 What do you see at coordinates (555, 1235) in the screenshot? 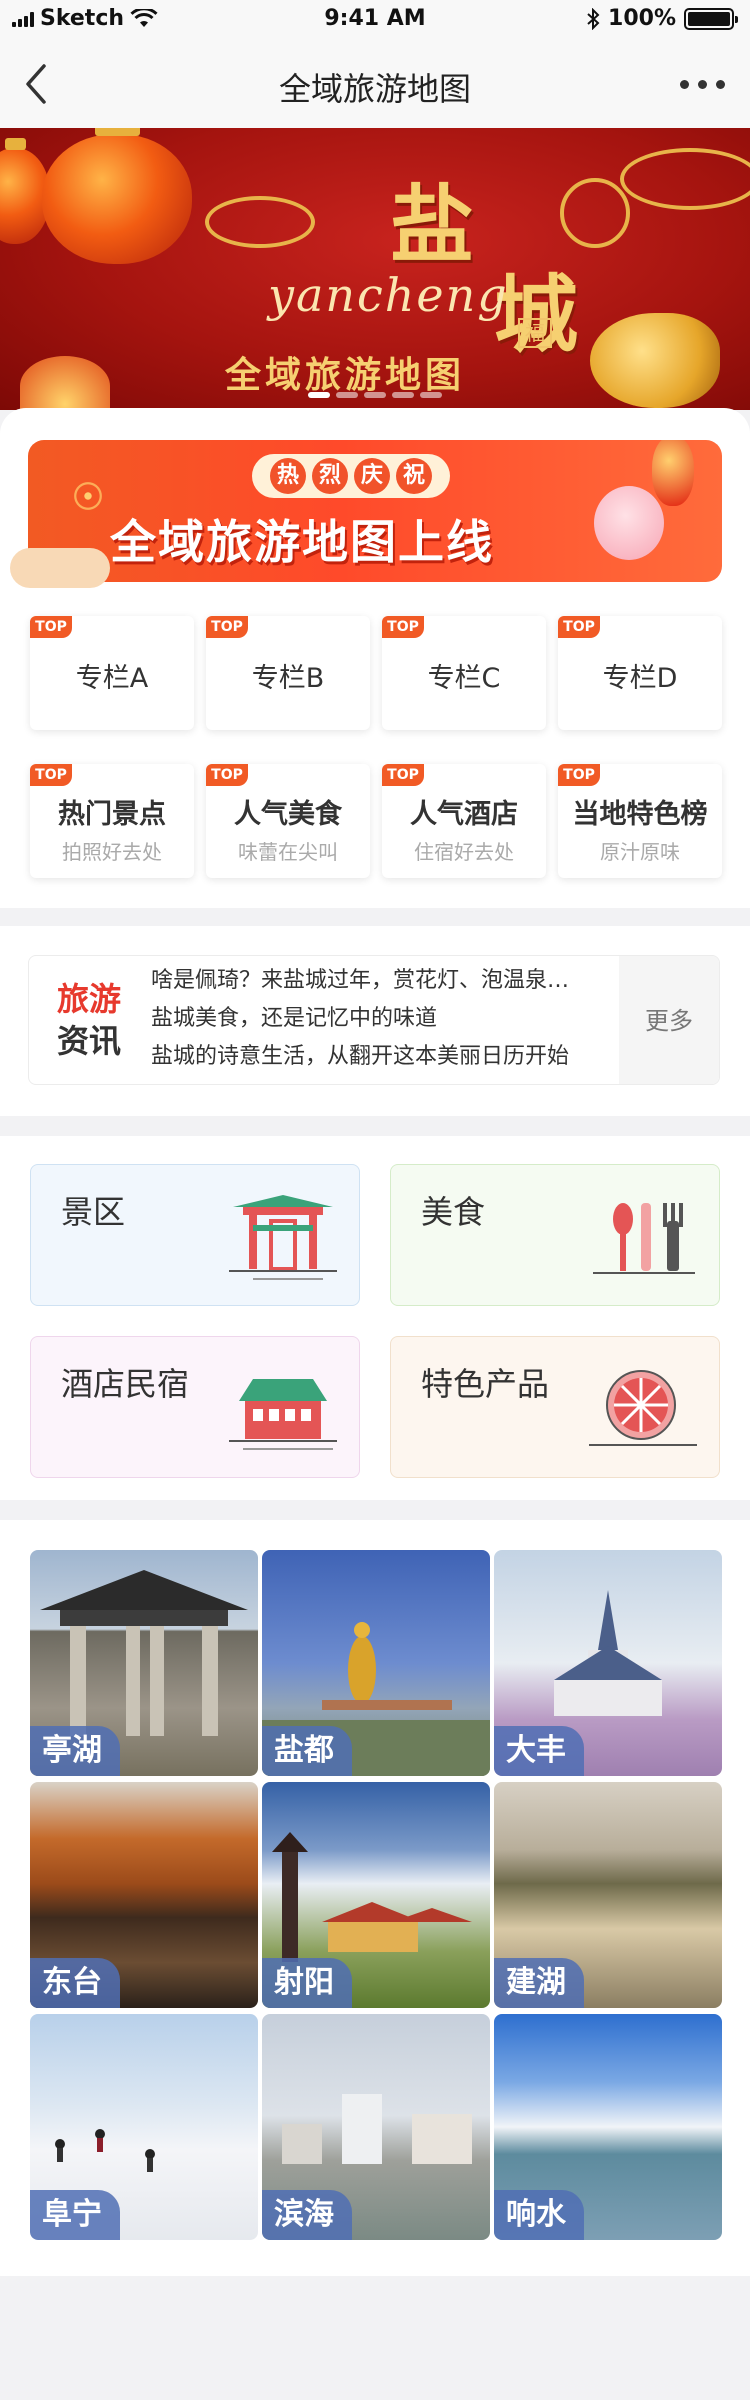
I see `category-card-food: 美食` at bounding box center [555, 1235].